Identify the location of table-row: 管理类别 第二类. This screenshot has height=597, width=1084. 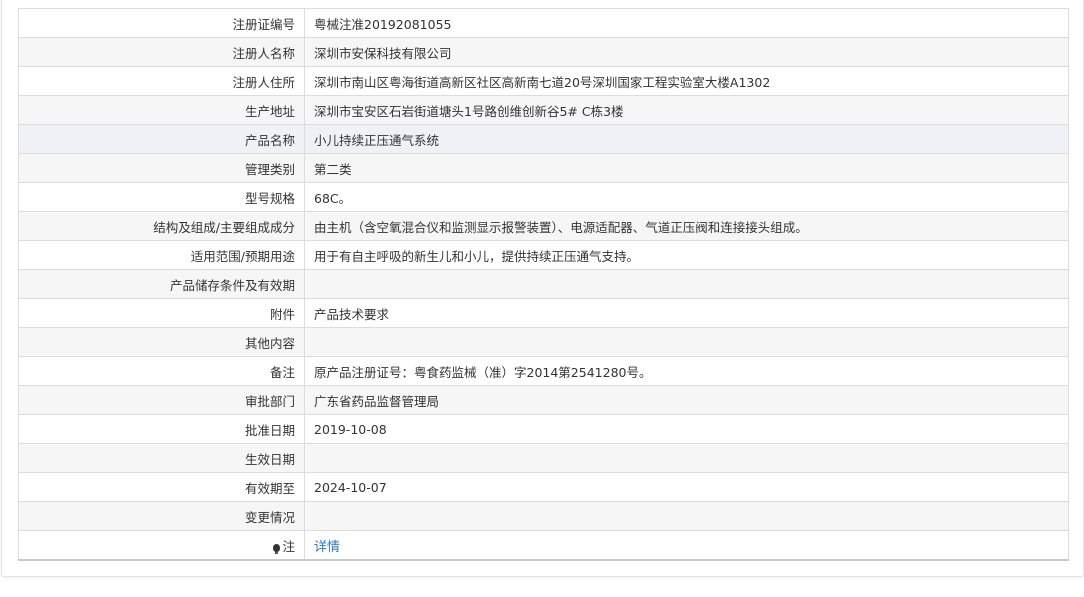
(543, 168).